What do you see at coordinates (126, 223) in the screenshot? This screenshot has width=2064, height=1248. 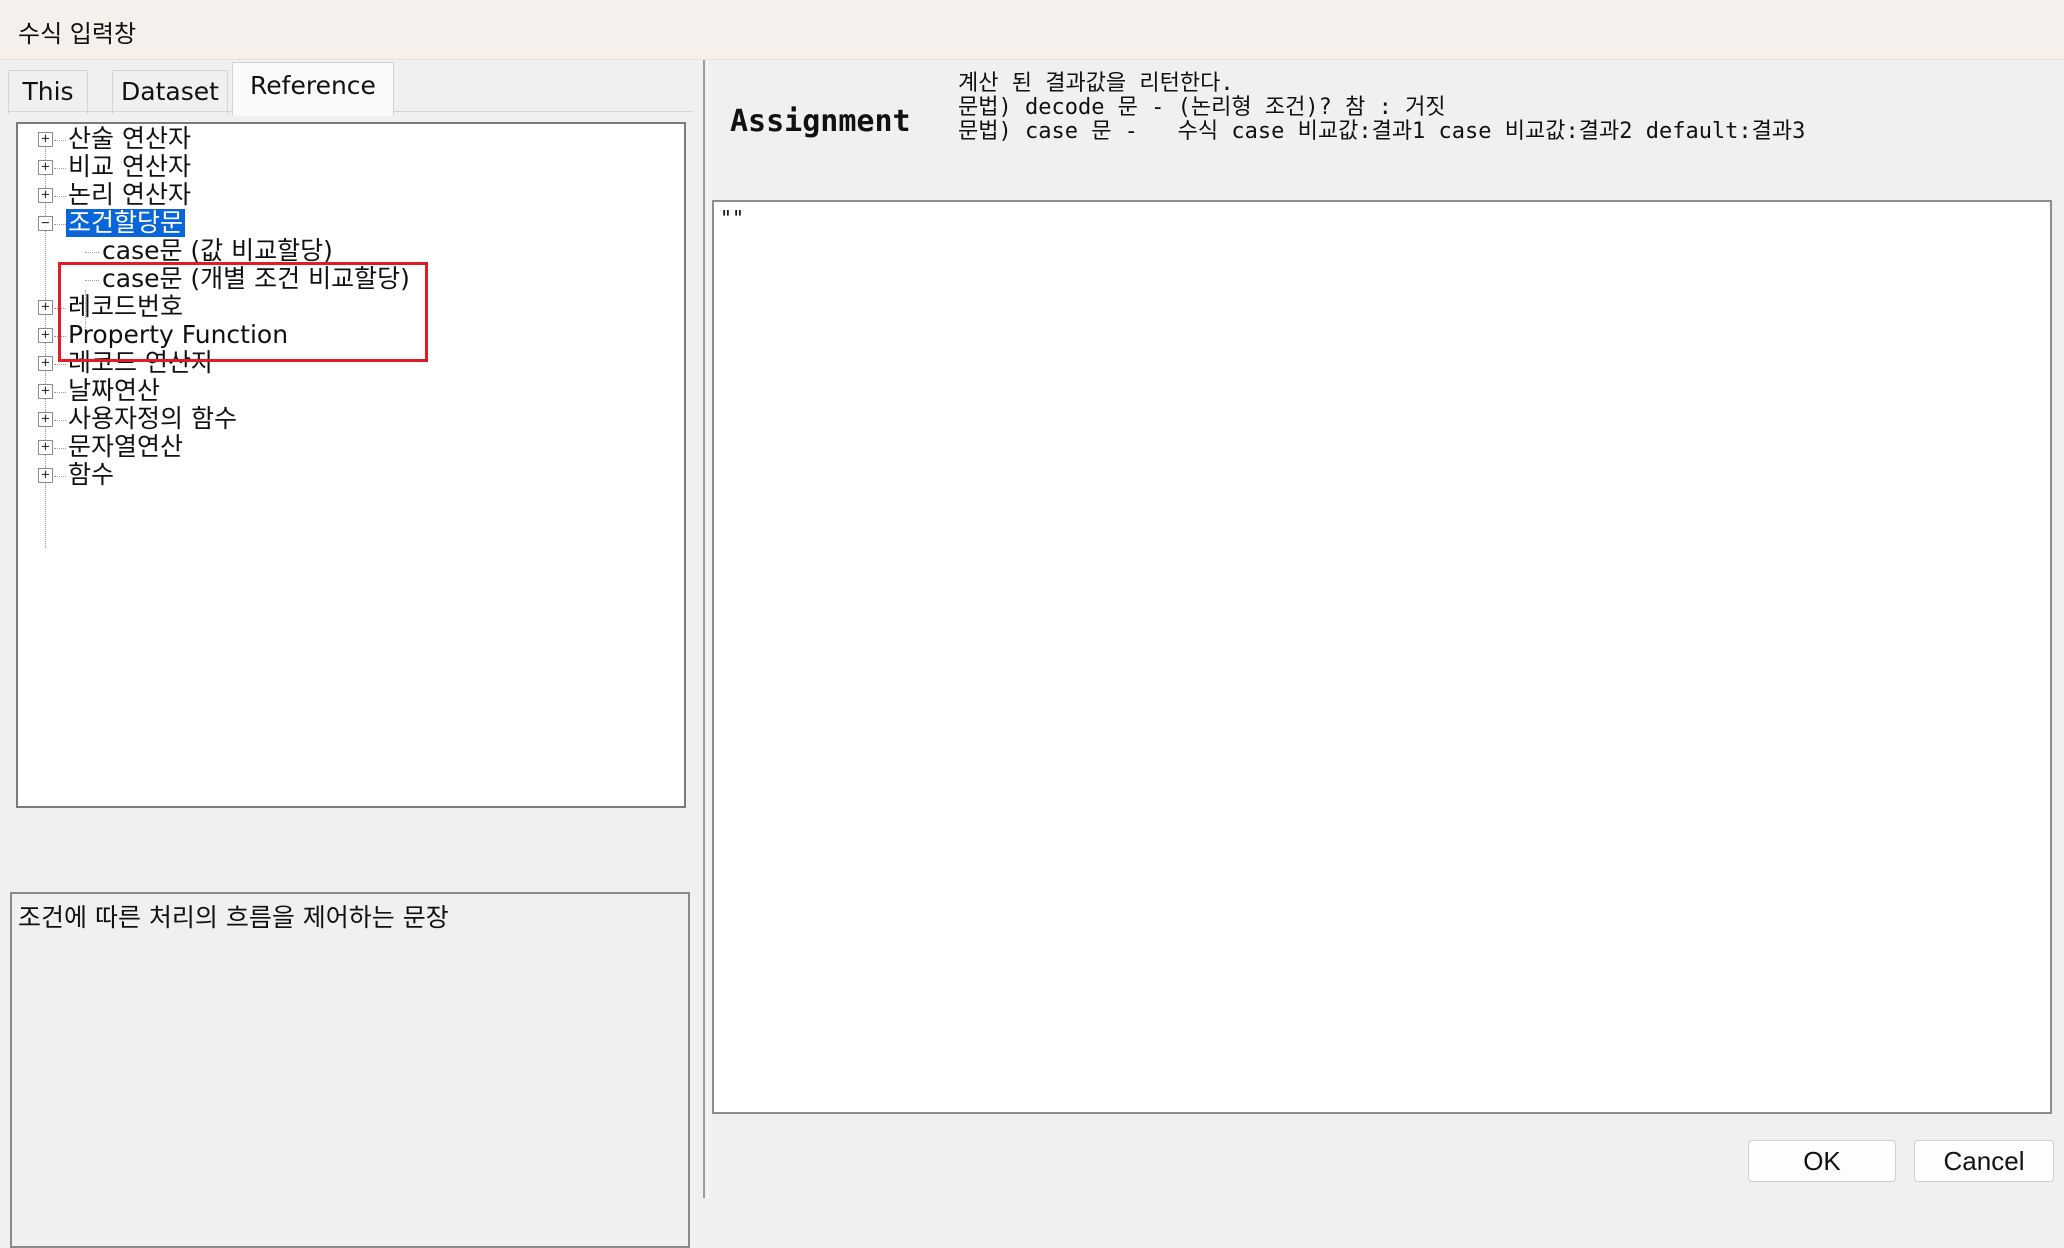 I see `tree-item-conditional-assignment: 조건할당문` at bounding box center [126, 223].